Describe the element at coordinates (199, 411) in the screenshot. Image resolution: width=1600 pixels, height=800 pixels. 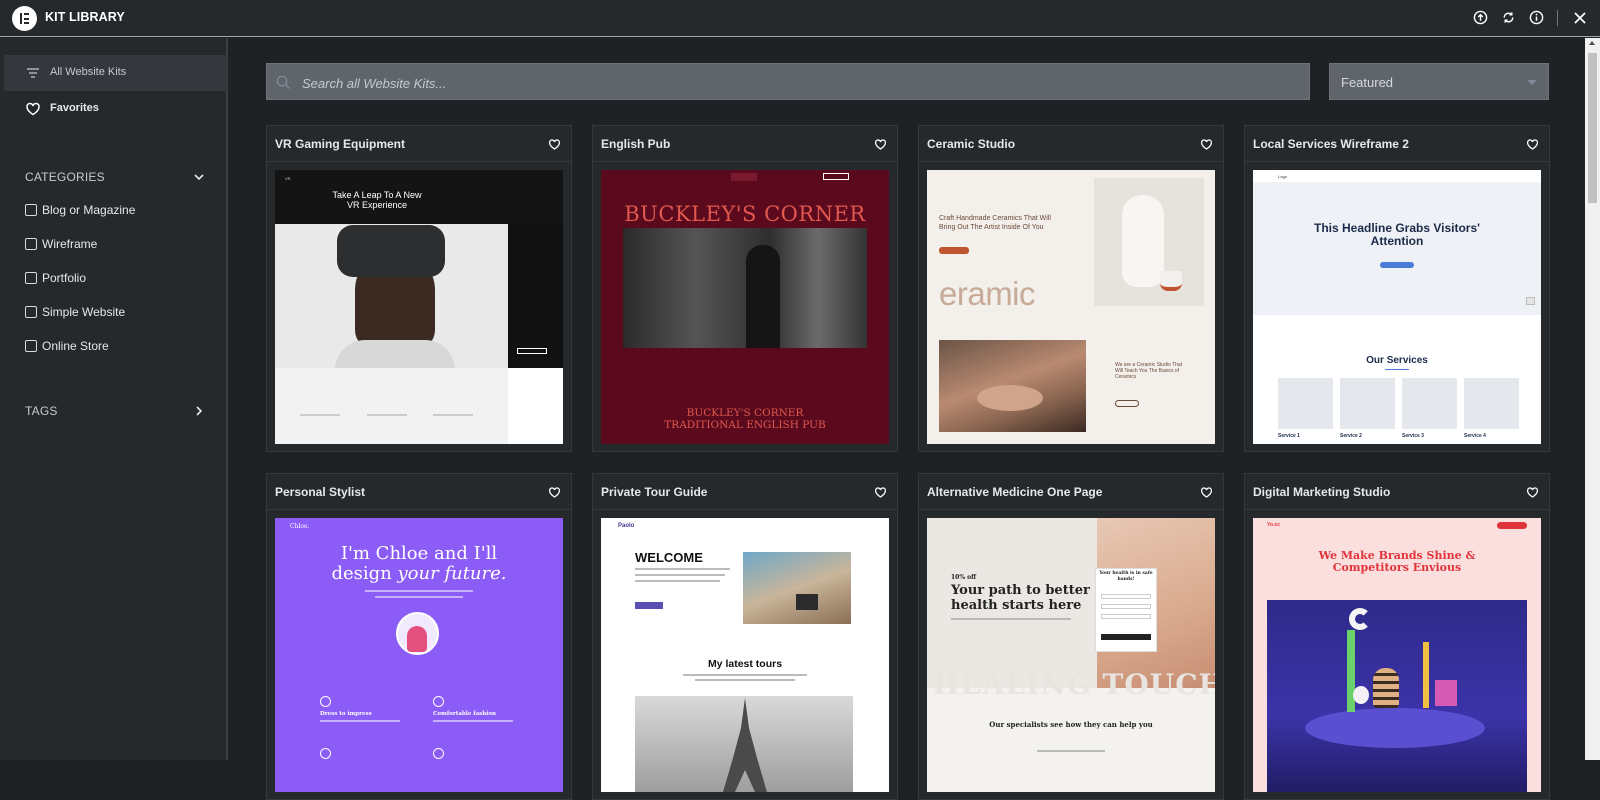
I see `chevron-right-icon` at that location.